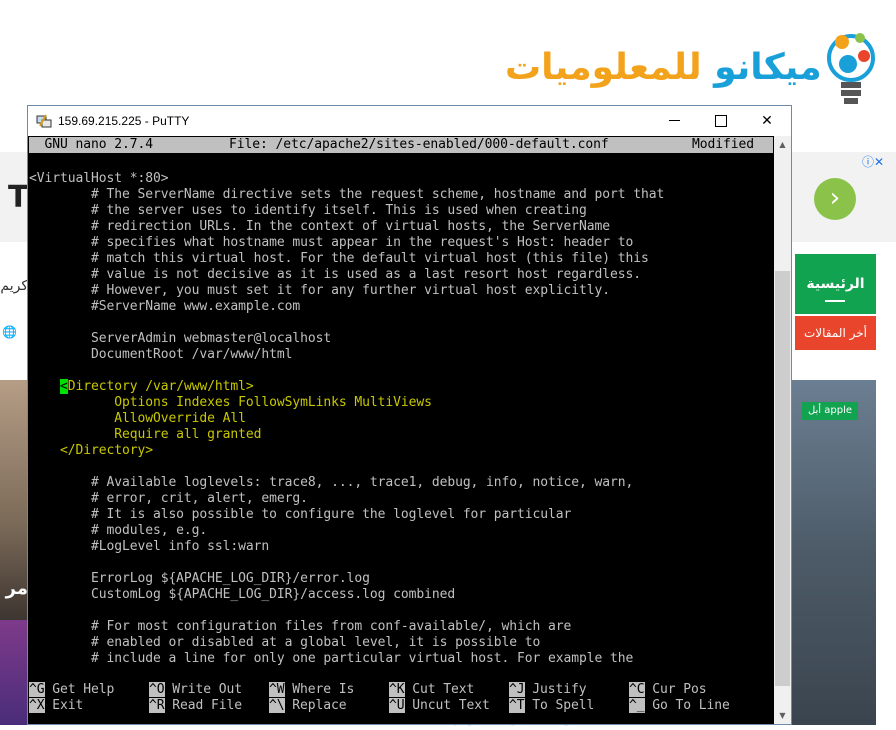 This screenshot has width=896, height=730. What do you see at coordinates (835, 199) in the screenshot?
I see `ad-arrow-button: ›` at bounding box center [835, 199].